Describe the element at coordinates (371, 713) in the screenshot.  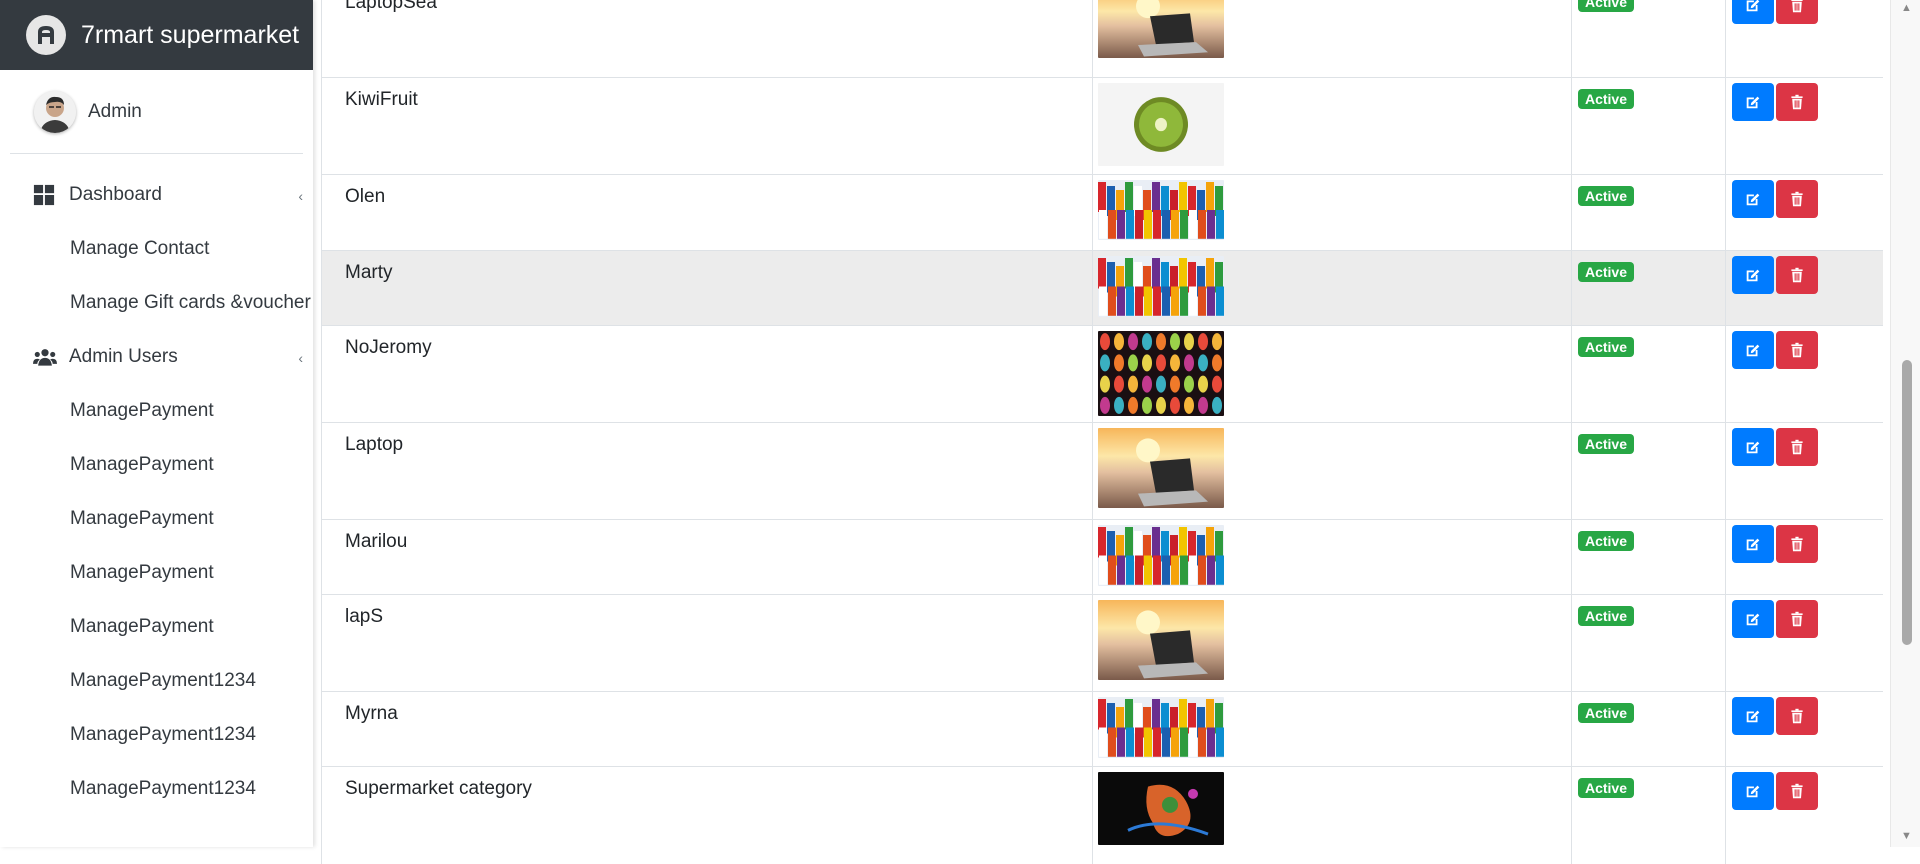
I see `category-name: Myrna` at that location.